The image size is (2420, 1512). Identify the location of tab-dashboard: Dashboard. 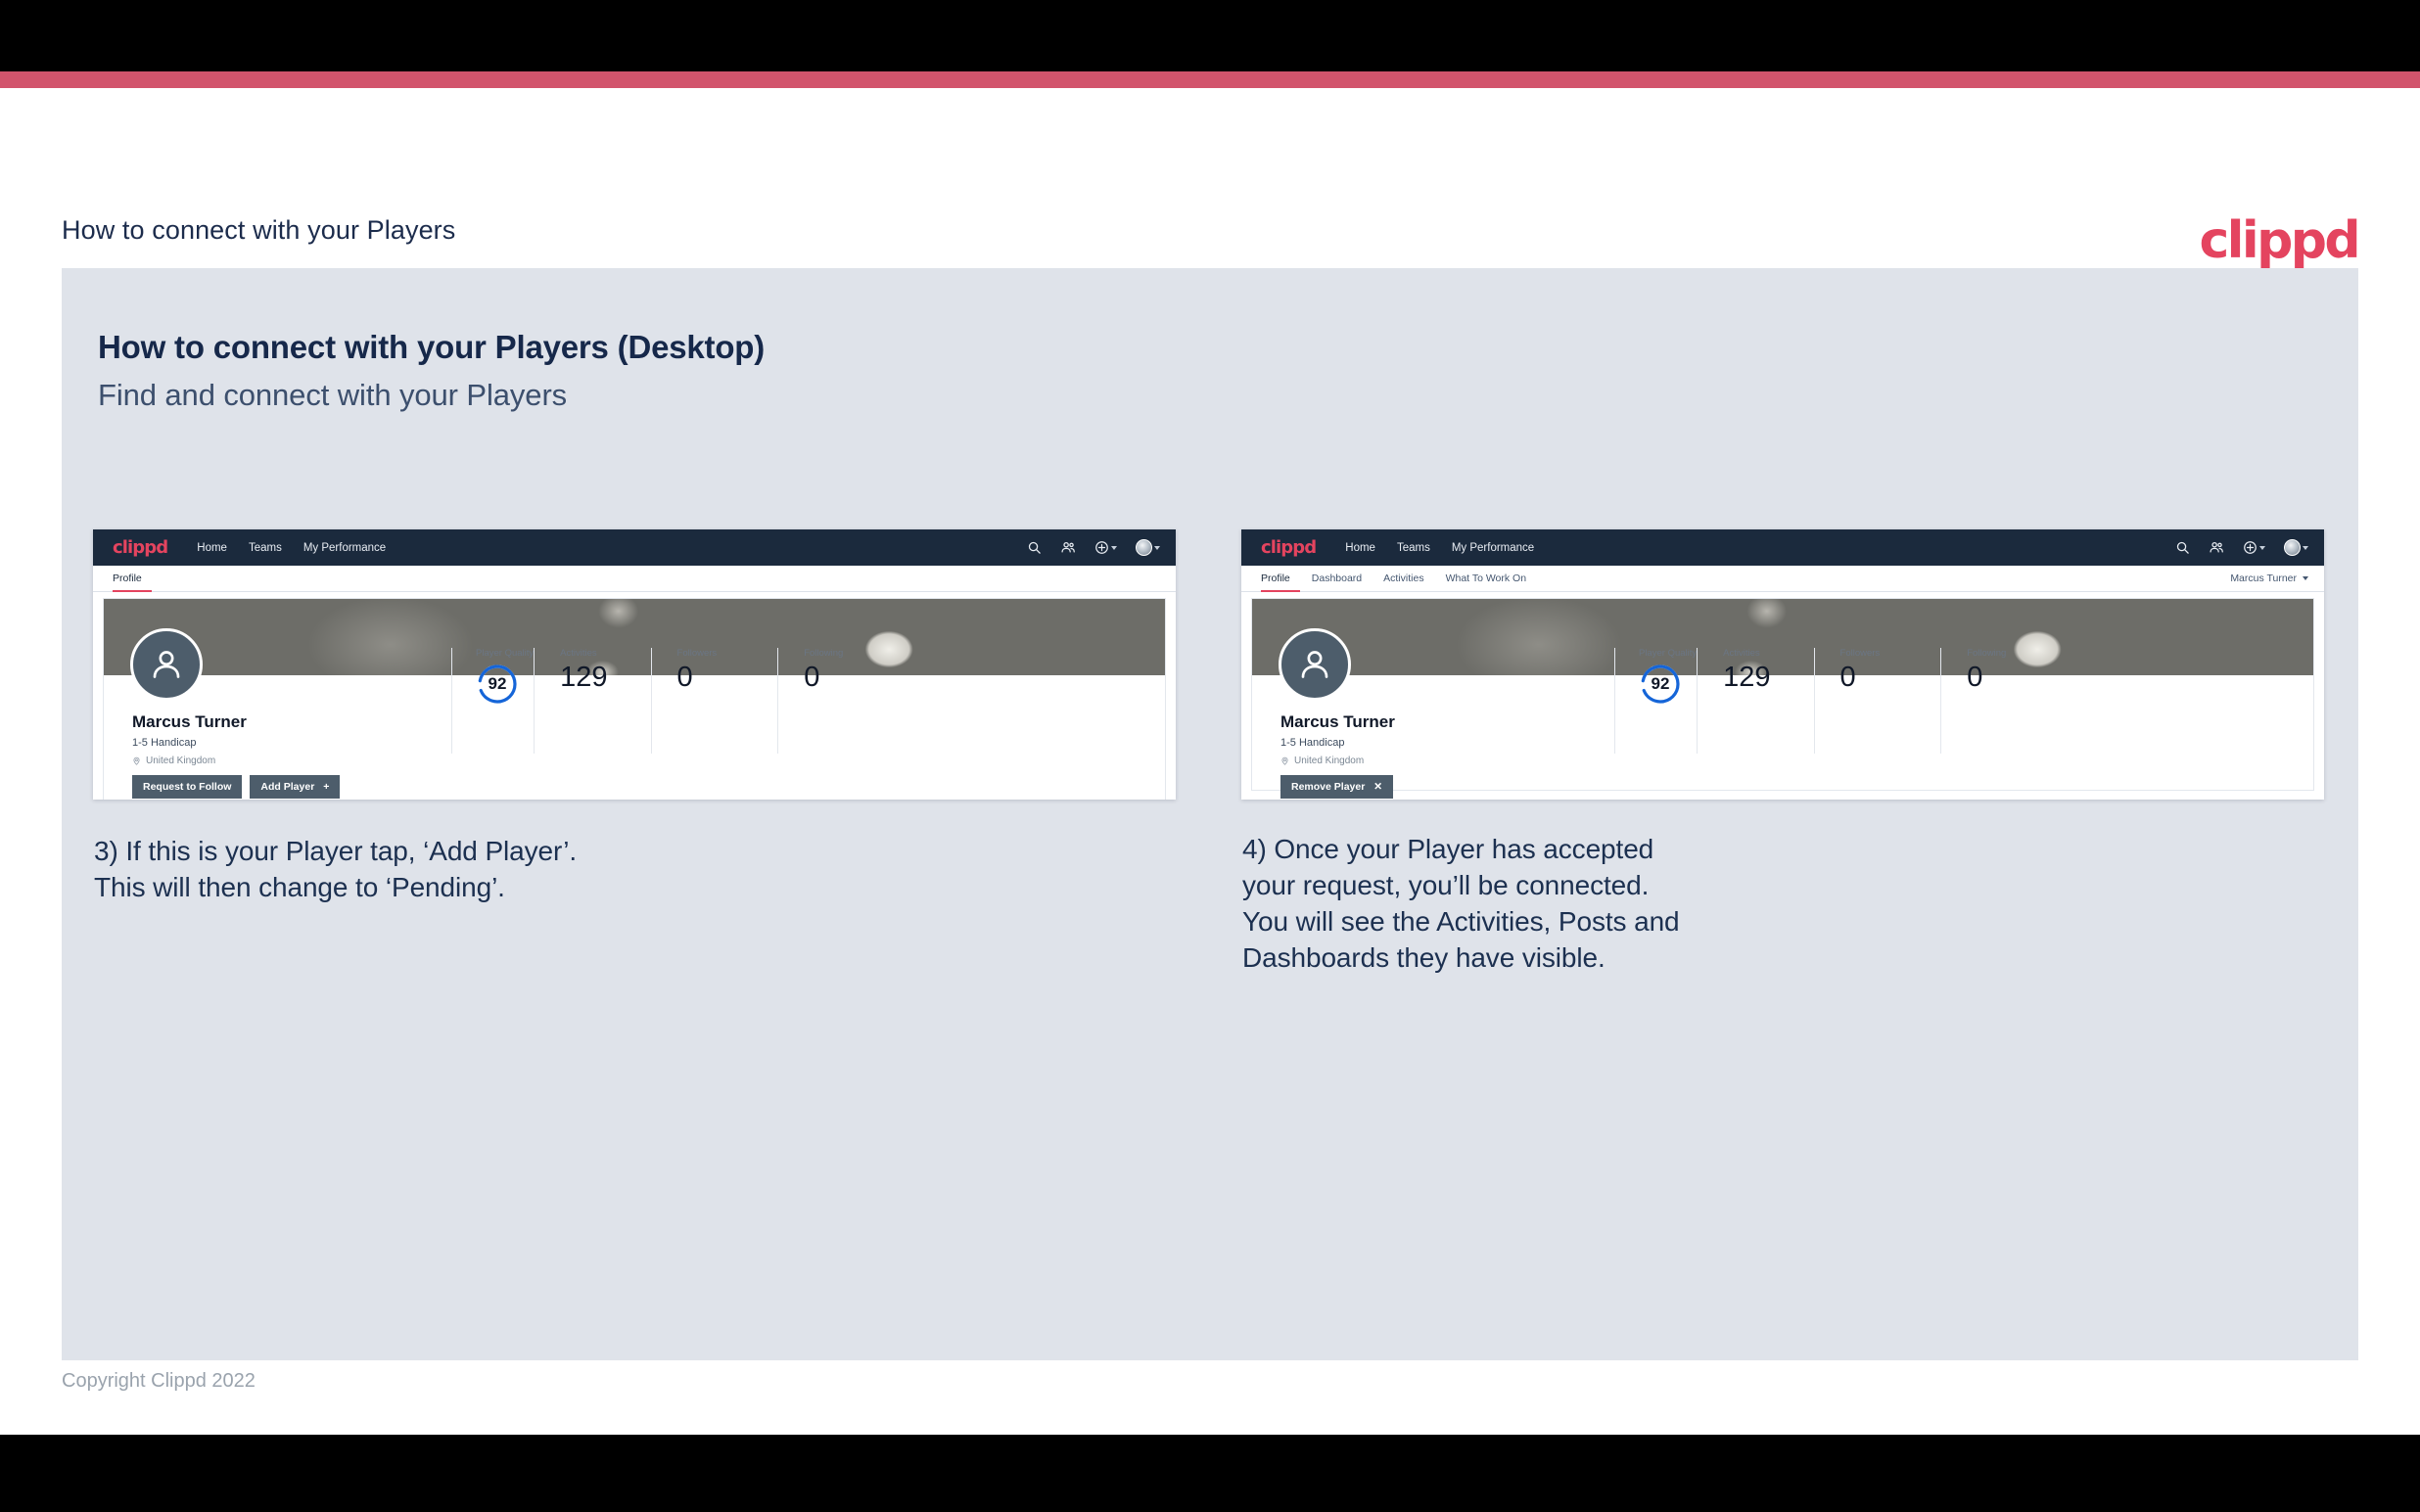
(1337, 578).